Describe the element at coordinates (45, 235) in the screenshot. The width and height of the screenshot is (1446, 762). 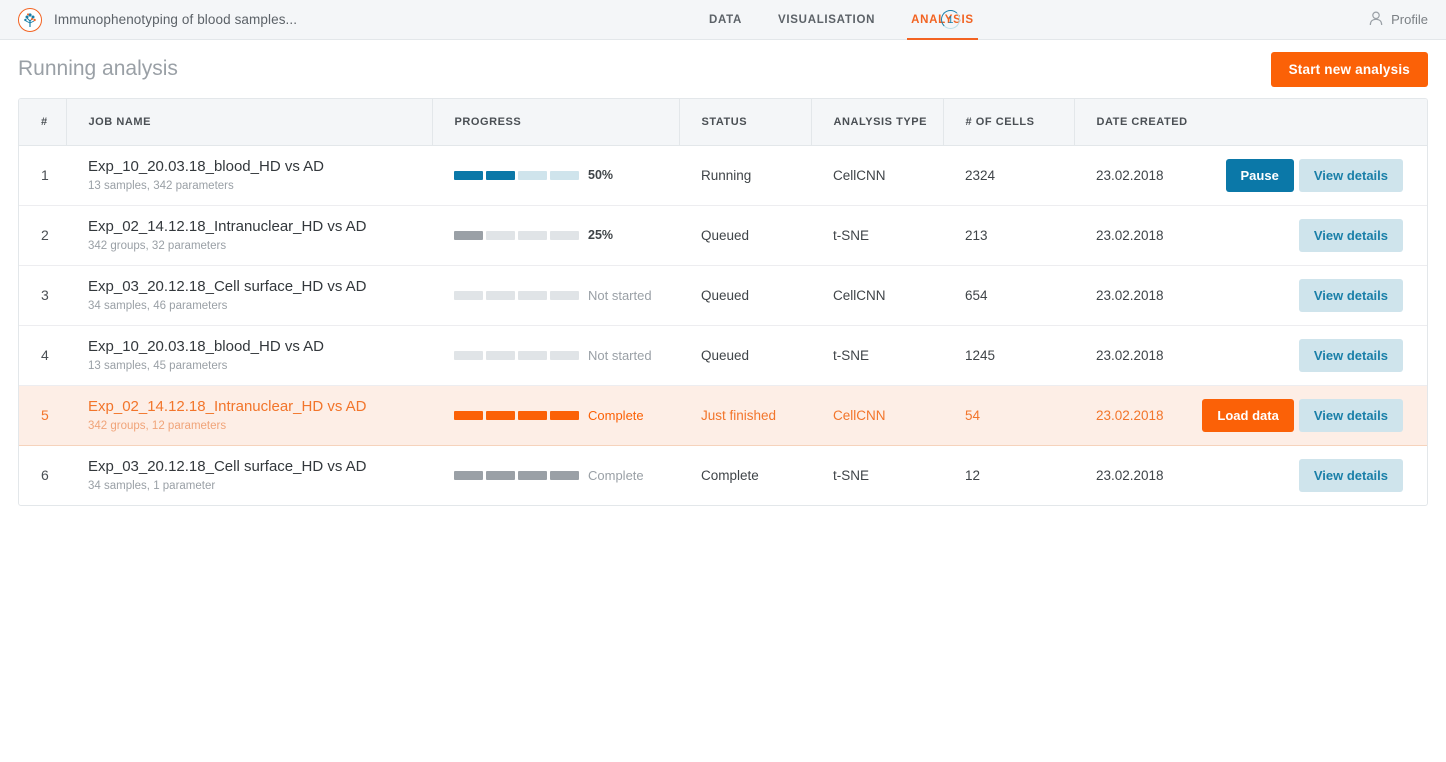
I see `row-number: 2` at that location.